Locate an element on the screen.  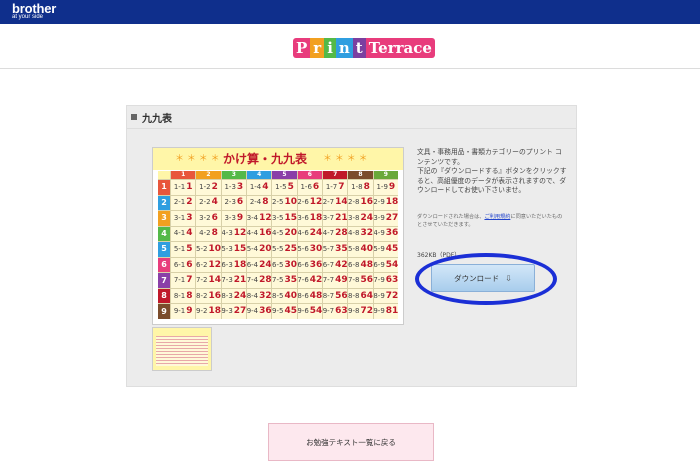
grid-cell: 3-1 3 is located at coordinates (183, 218).